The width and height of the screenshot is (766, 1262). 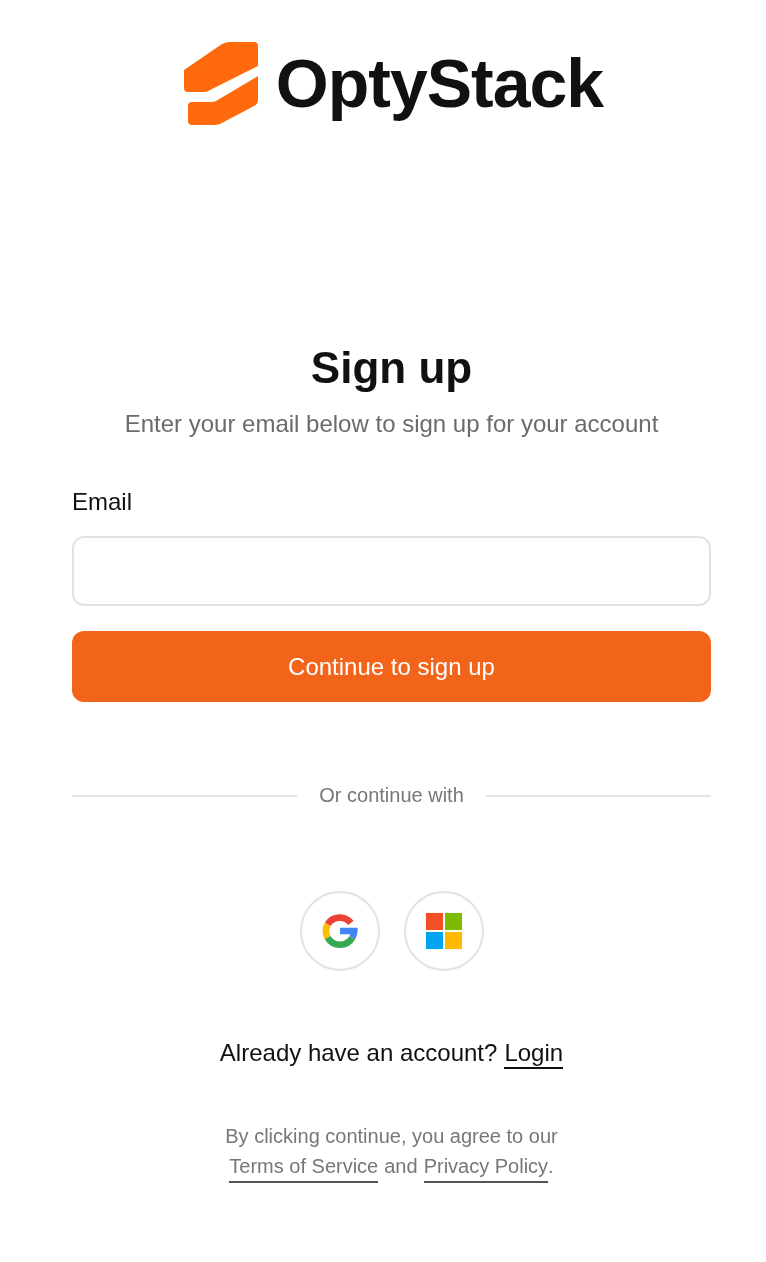 I want to click on login-prompt: Already have an account?, so click(x=358, y=1053).